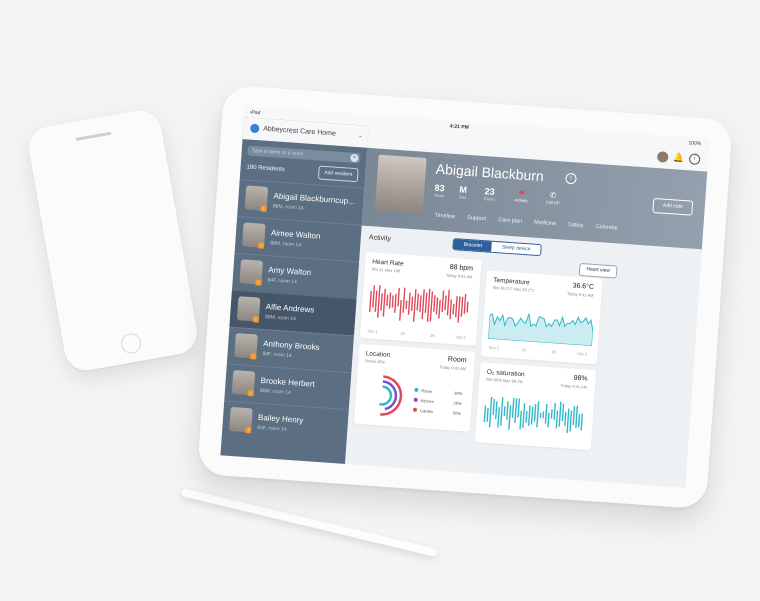  Describe the element at coordinates (553, 198) in the screenshot. I see `call-gp-button: ✆ Call GP` at that location.